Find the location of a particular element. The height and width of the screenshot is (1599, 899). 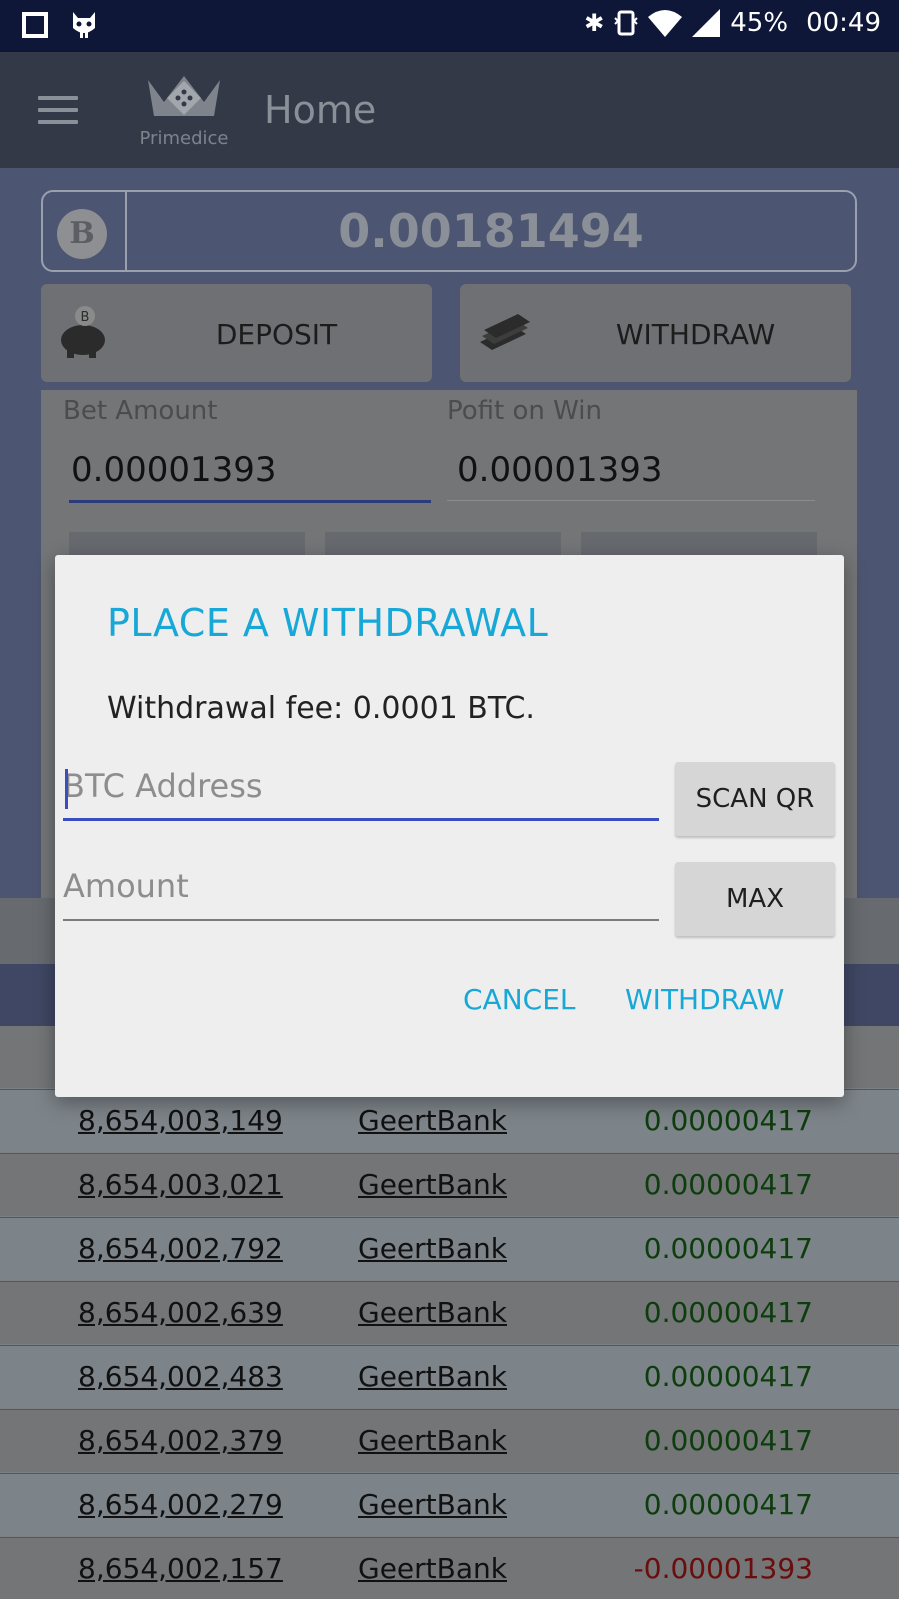

confirm-withdraw-button: WITHDRAW is located at coordinates (704, 999).